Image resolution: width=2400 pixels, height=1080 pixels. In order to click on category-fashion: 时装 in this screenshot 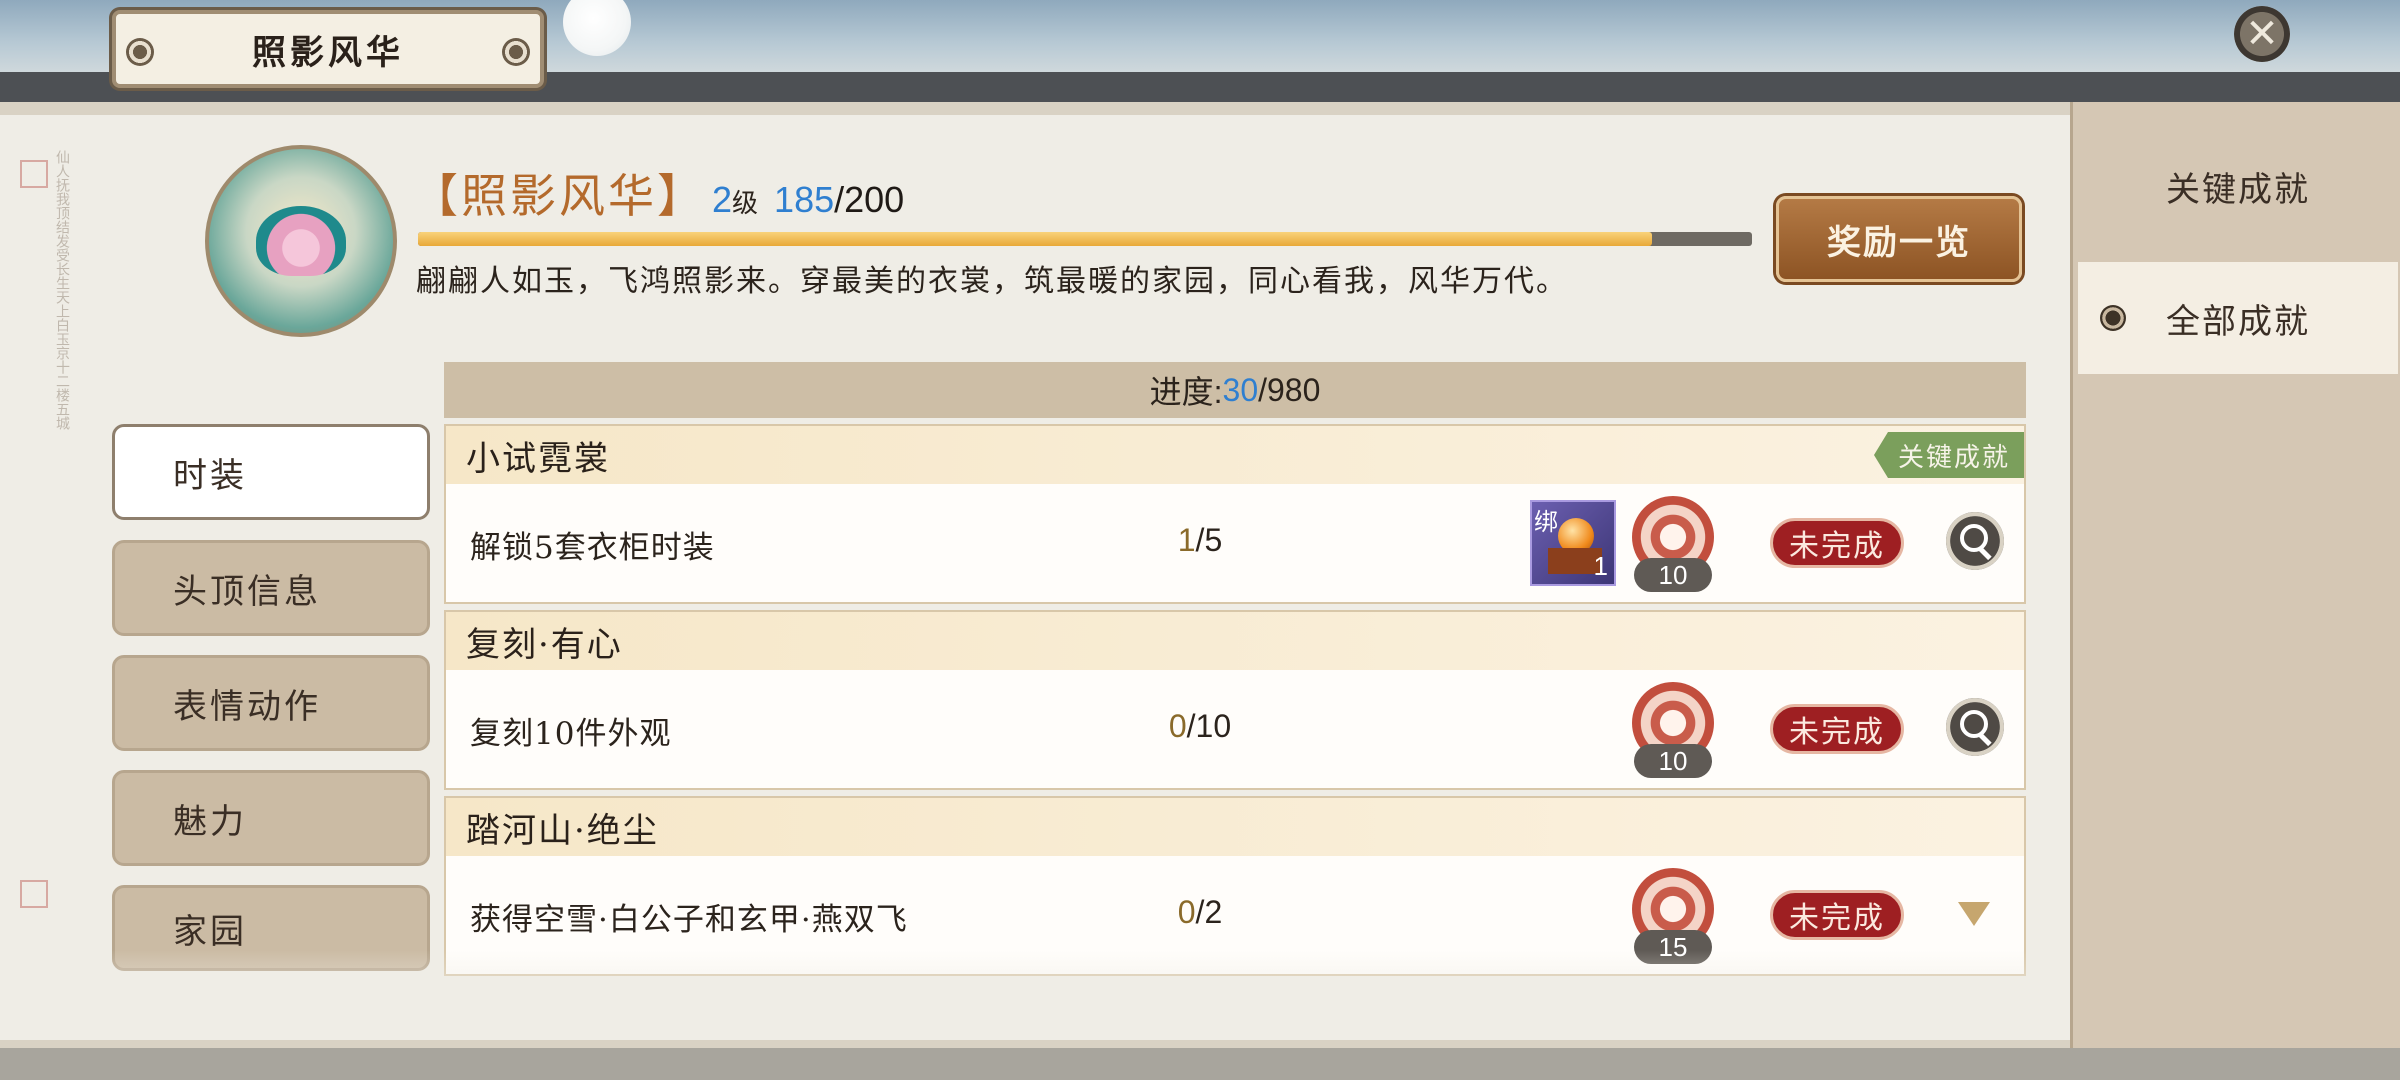, I will do `click(271, 472)`.